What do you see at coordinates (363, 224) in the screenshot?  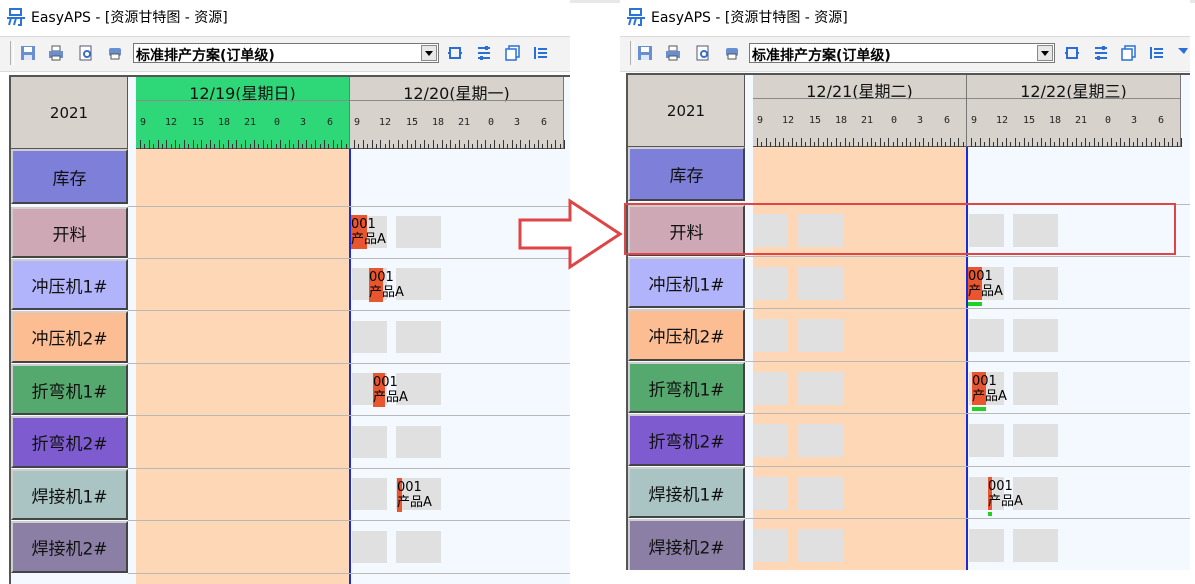 I see `task-code: 001` at bounding box center [363, 224].